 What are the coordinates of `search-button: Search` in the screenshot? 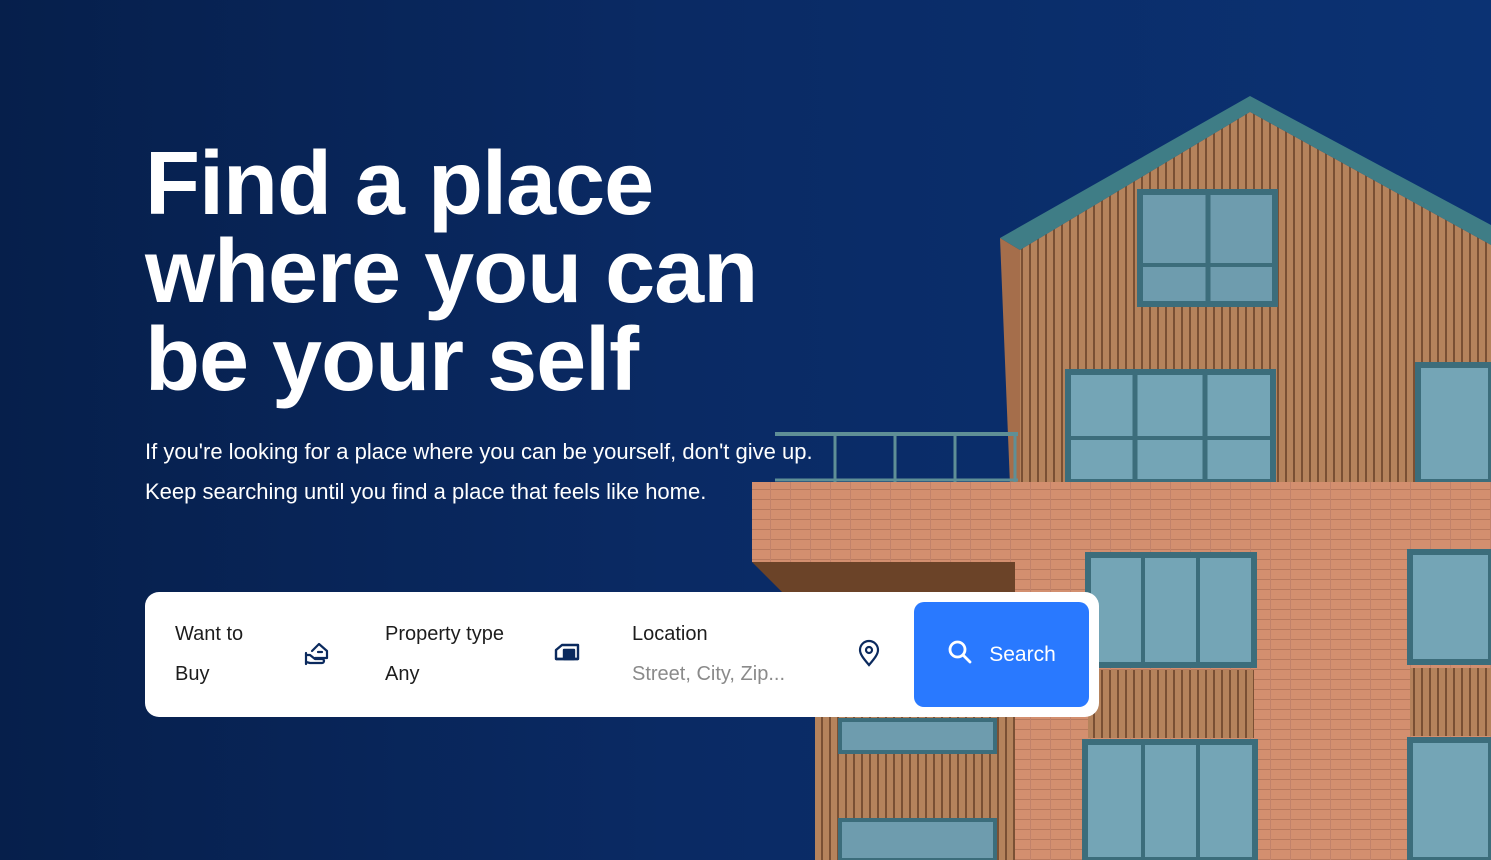 It's located at (1001, 654).